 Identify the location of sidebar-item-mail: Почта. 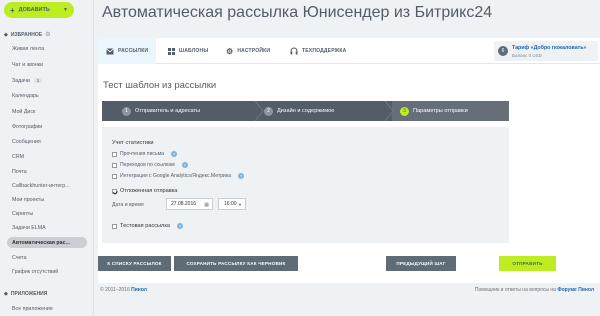
(19, 172).